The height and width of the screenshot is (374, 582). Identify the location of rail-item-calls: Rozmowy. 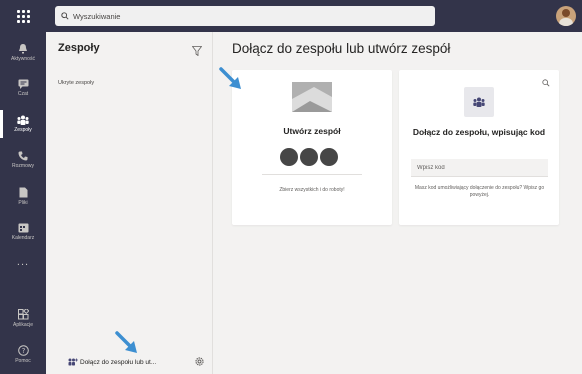
(23, 160).